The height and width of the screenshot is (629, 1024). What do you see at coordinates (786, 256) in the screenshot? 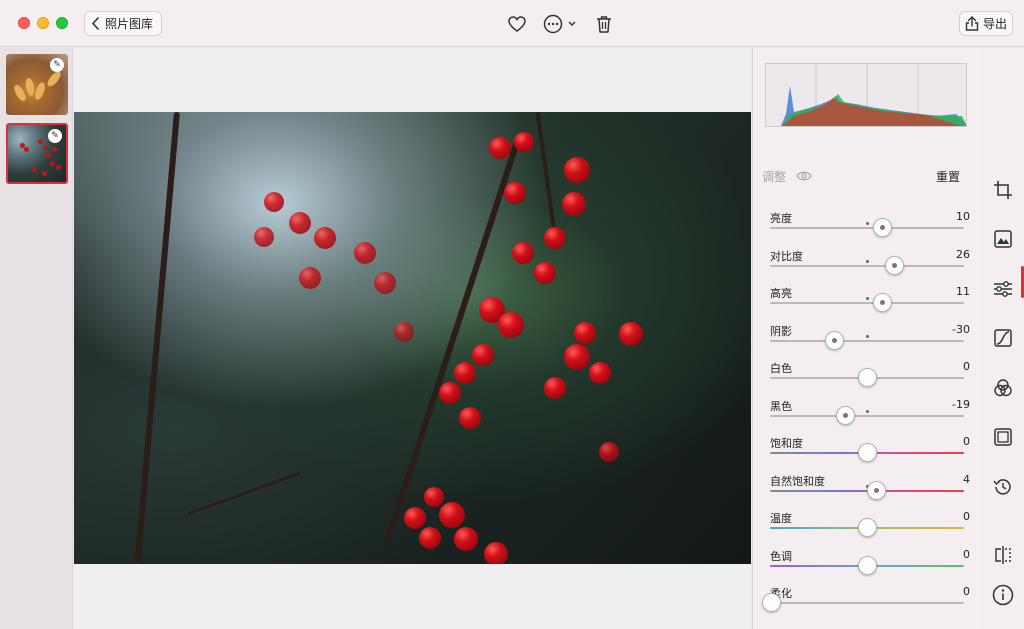
I see `slider-label: 对比度` at bounding box center [786, 256].